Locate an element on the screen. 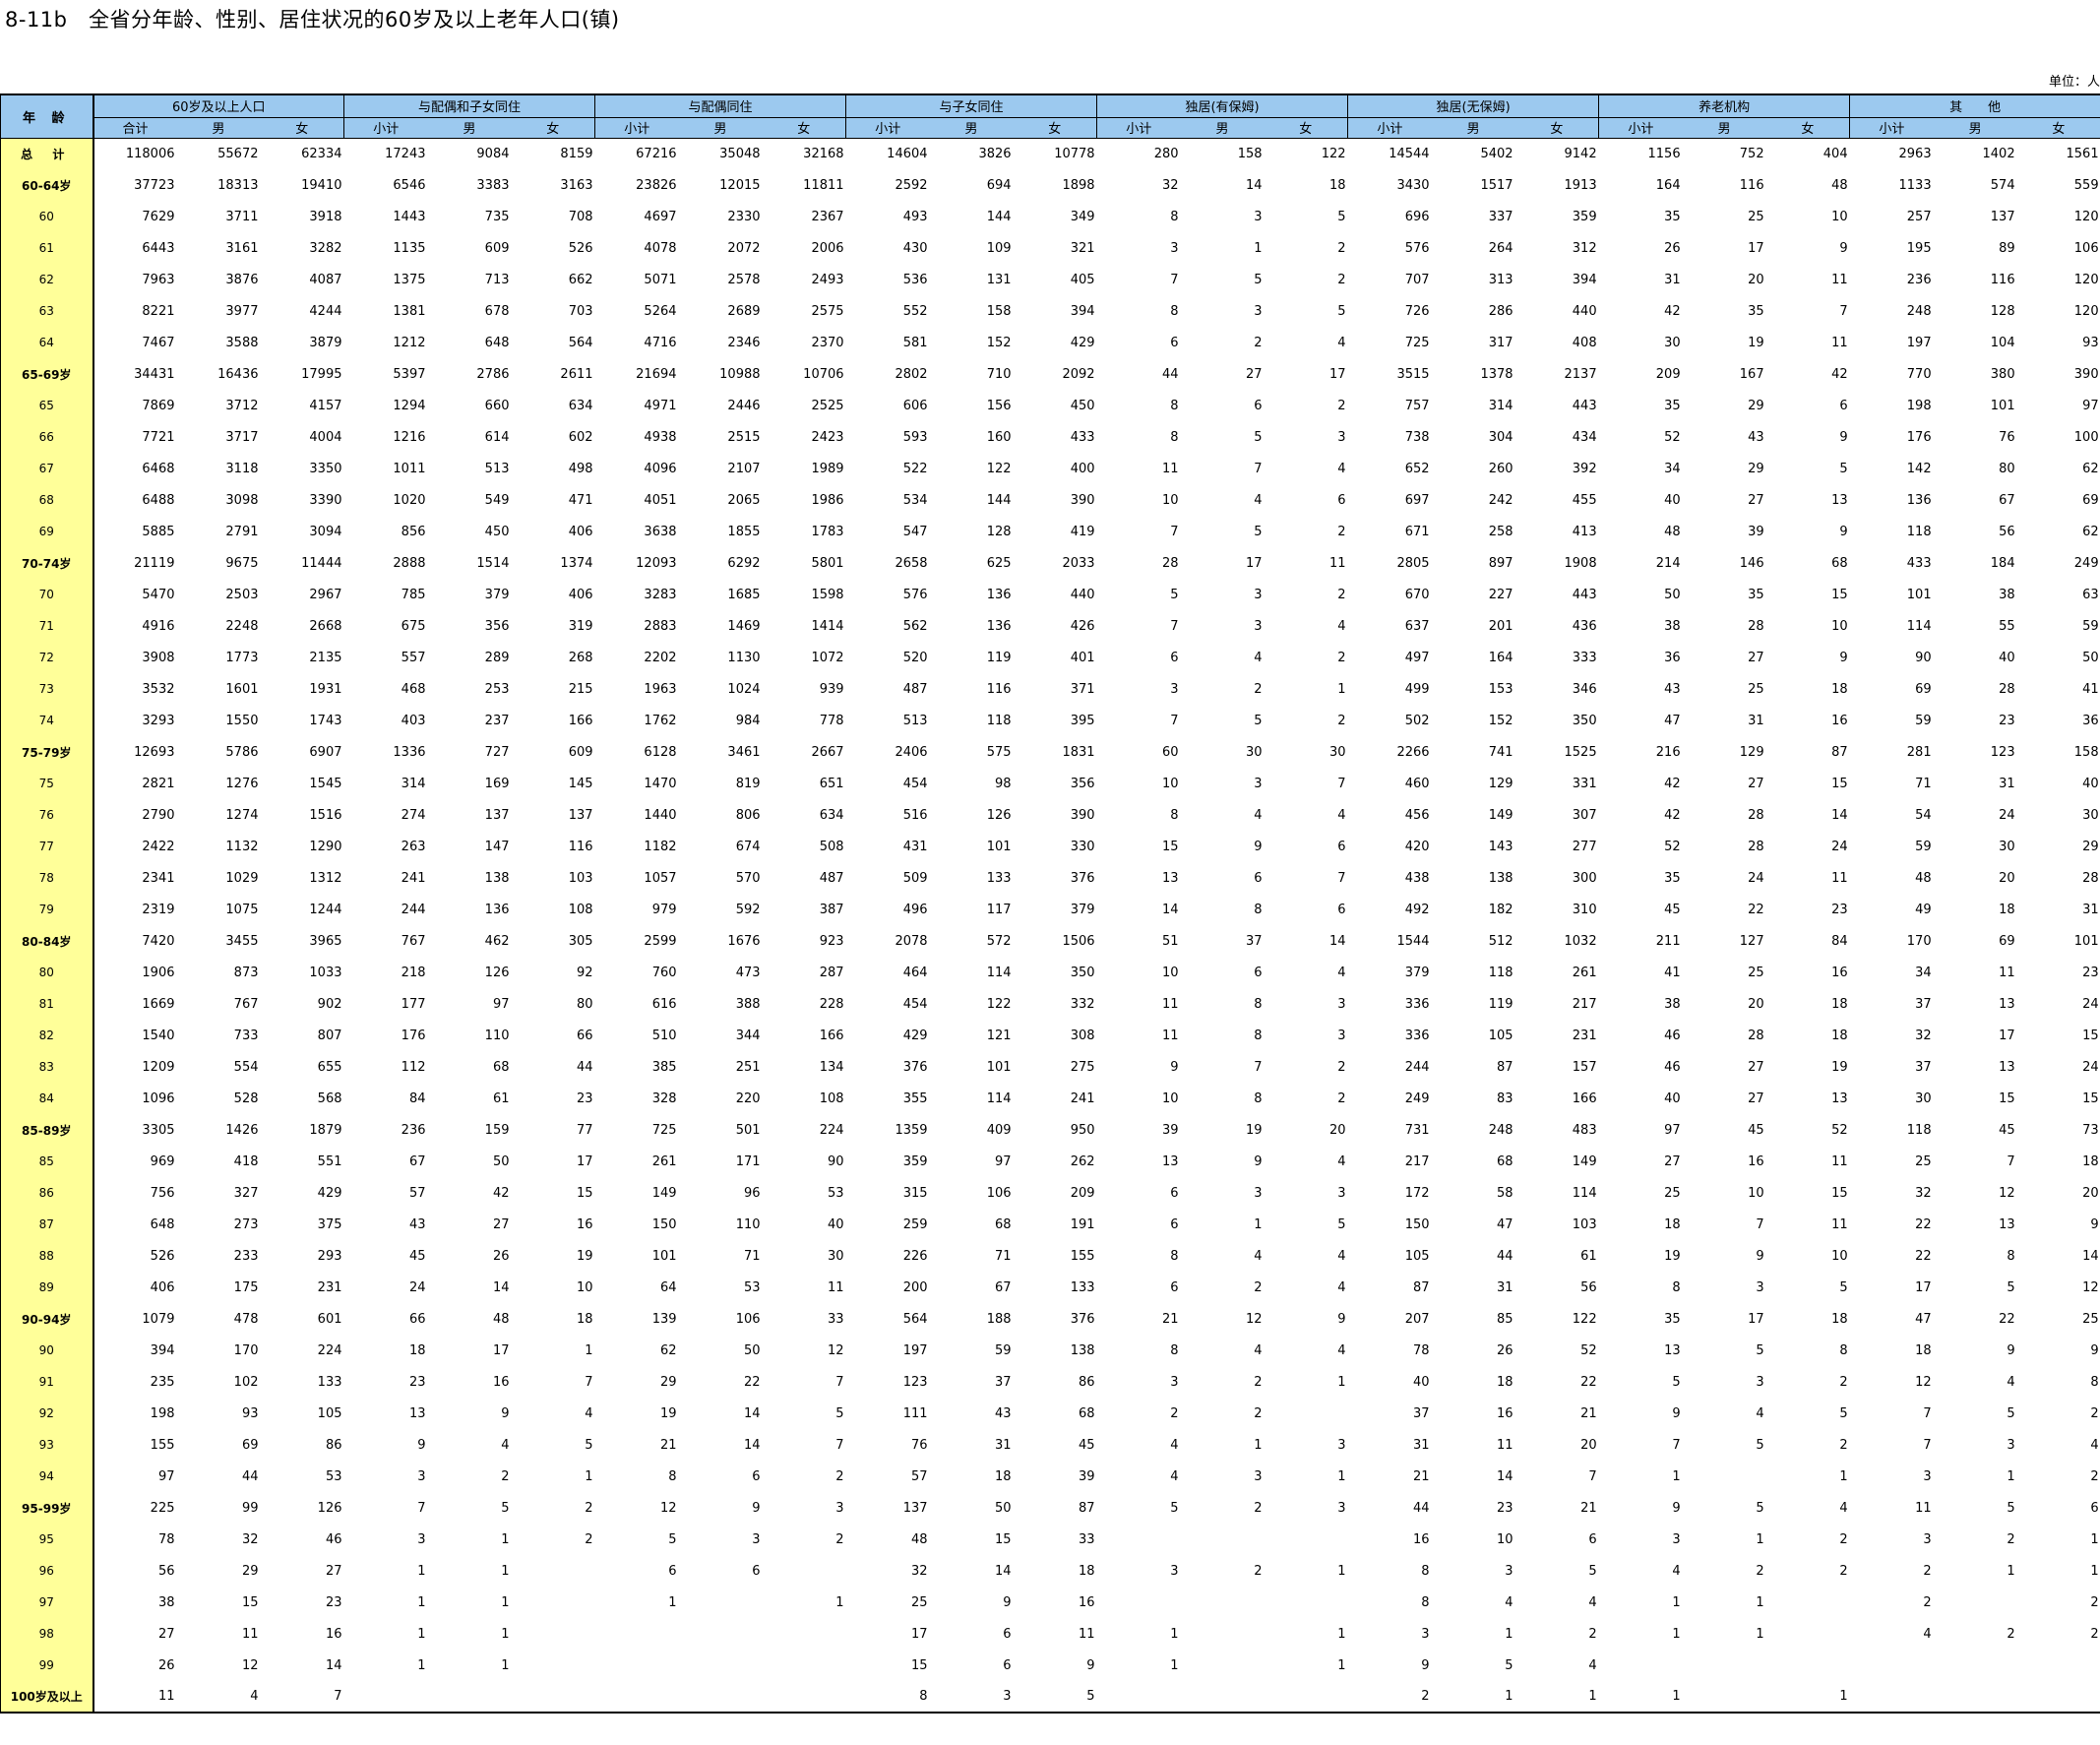 The height and width of the screenshot is (1745, 2100). value-cell: 1986 is located at coordinates (827, 500).